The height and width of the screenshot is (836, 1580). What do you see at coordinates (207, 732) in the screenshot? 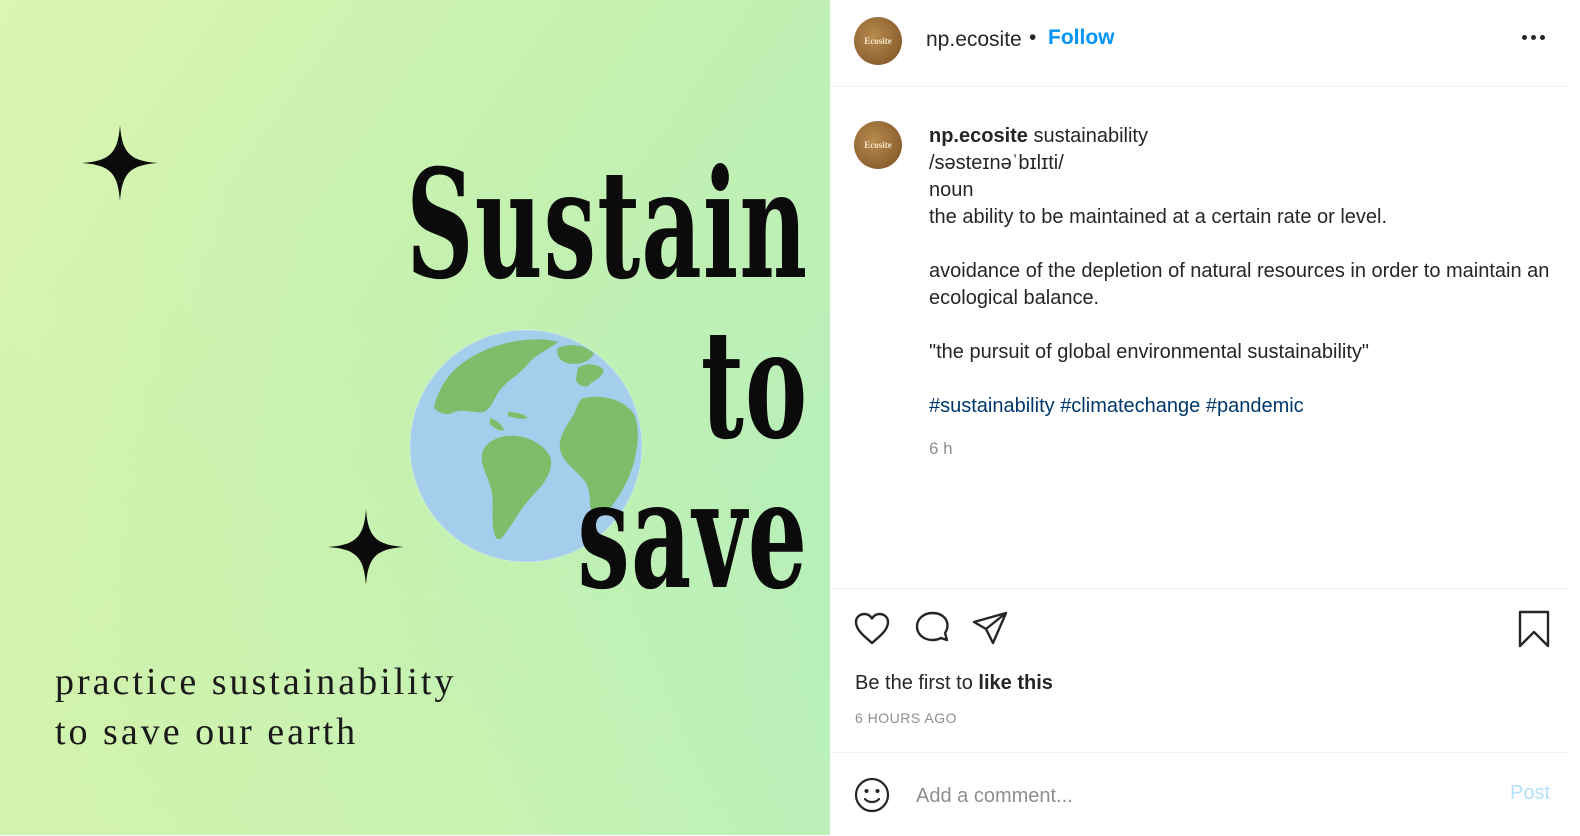
I see `image-tagline-line-2: to save our earth` at bounding box center [207, 732].